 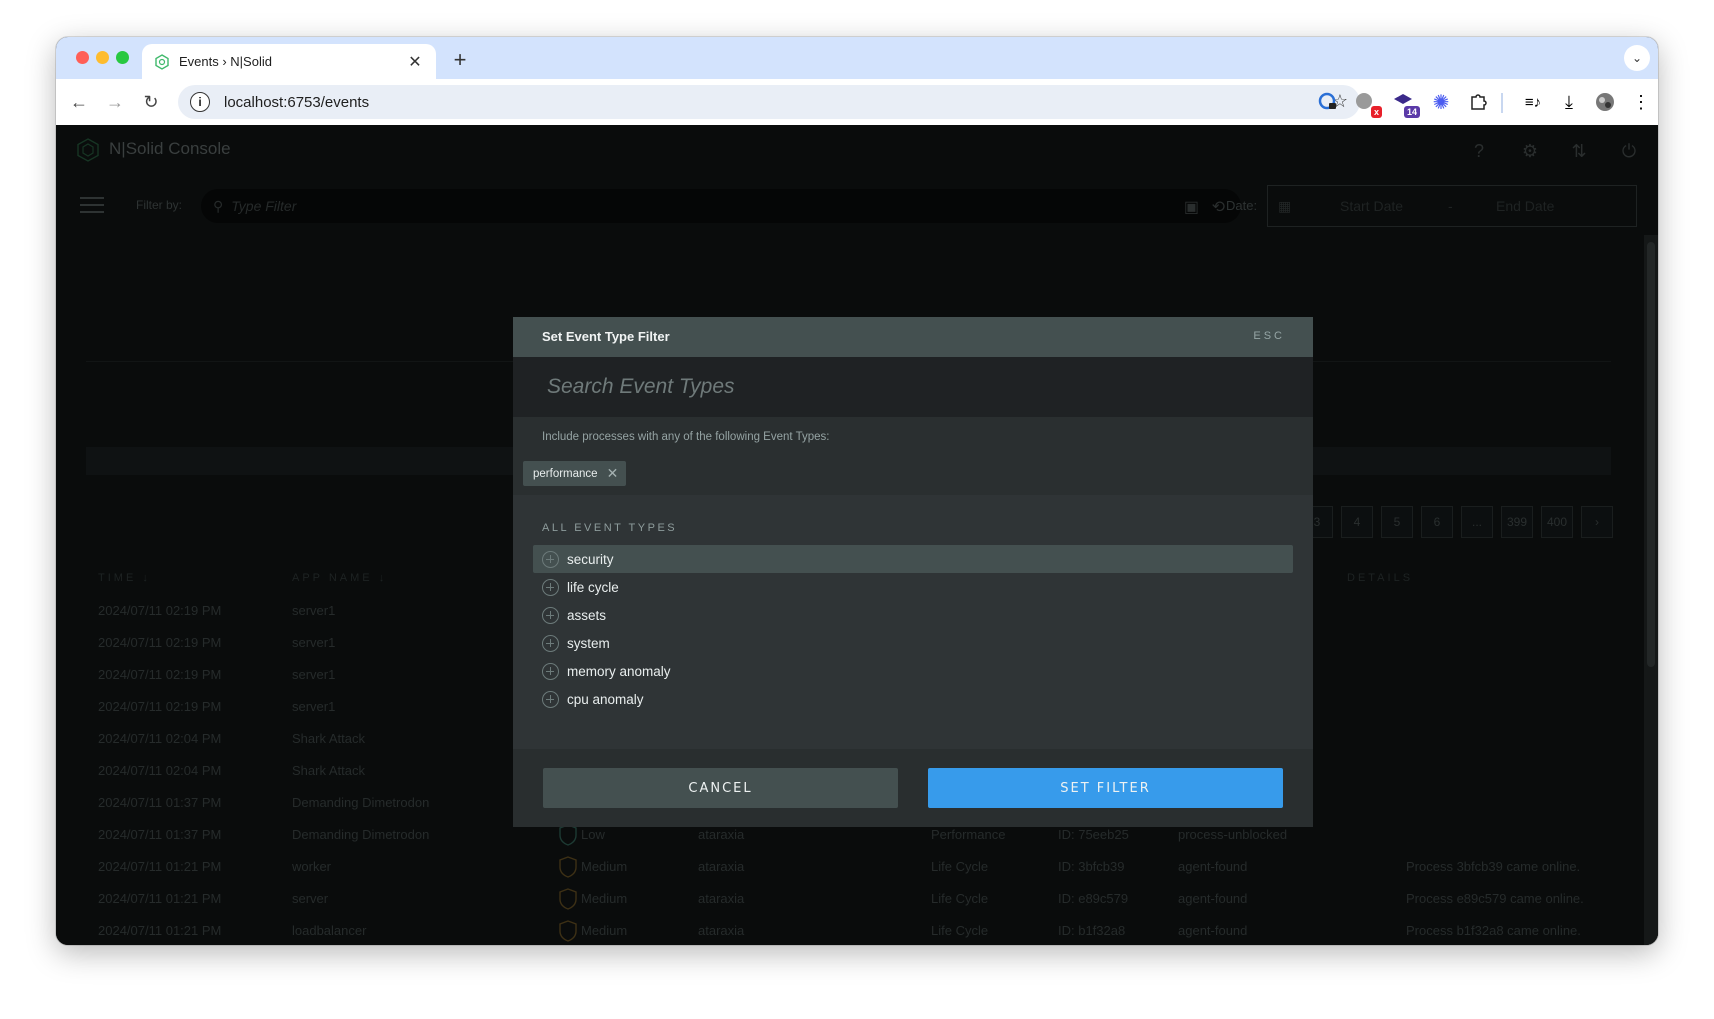 What do you see at coordinates (1357, 522) in the screenshot?
I see `page-button: 4` at bounding box center [1357, 522].